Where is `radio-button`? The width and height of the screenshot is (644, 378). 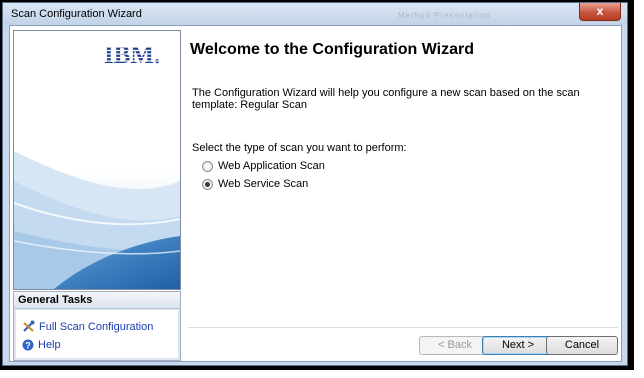
radio-button is located at coordinates (207, 166).